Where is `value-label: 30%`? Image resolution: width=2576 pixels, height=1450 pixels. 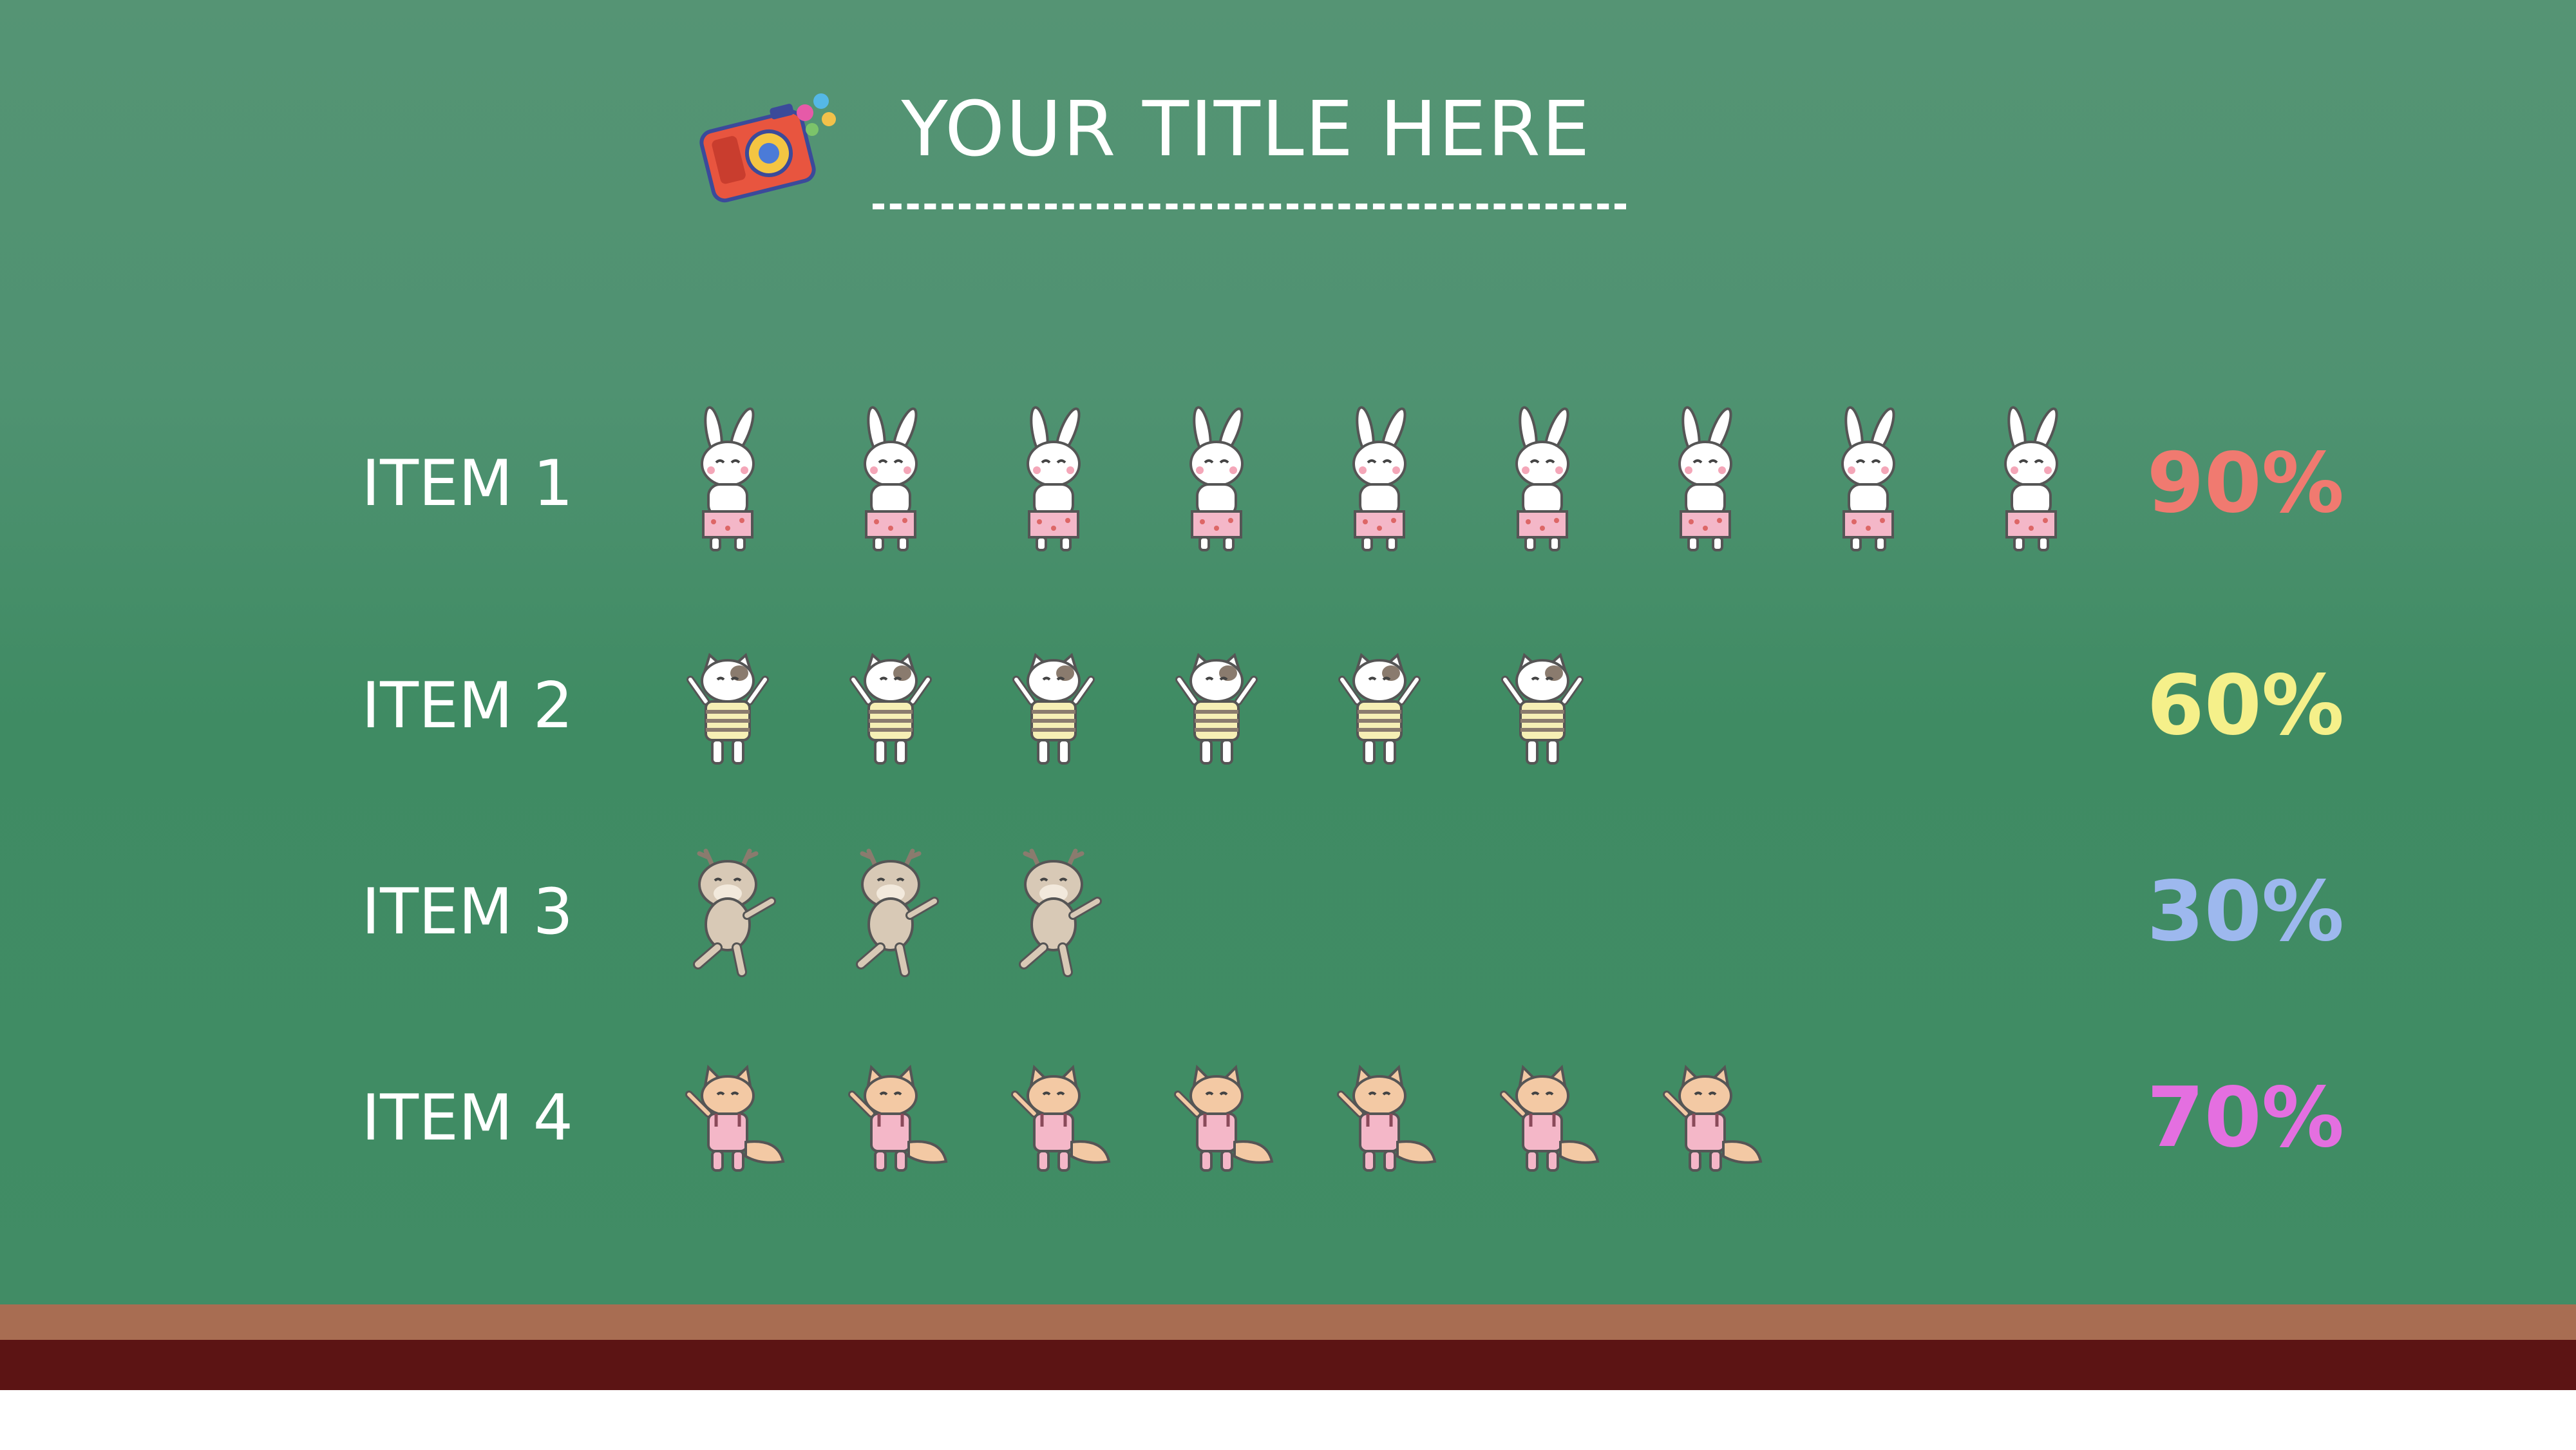 value-label: 30% is located at coordinates (2245, 912).